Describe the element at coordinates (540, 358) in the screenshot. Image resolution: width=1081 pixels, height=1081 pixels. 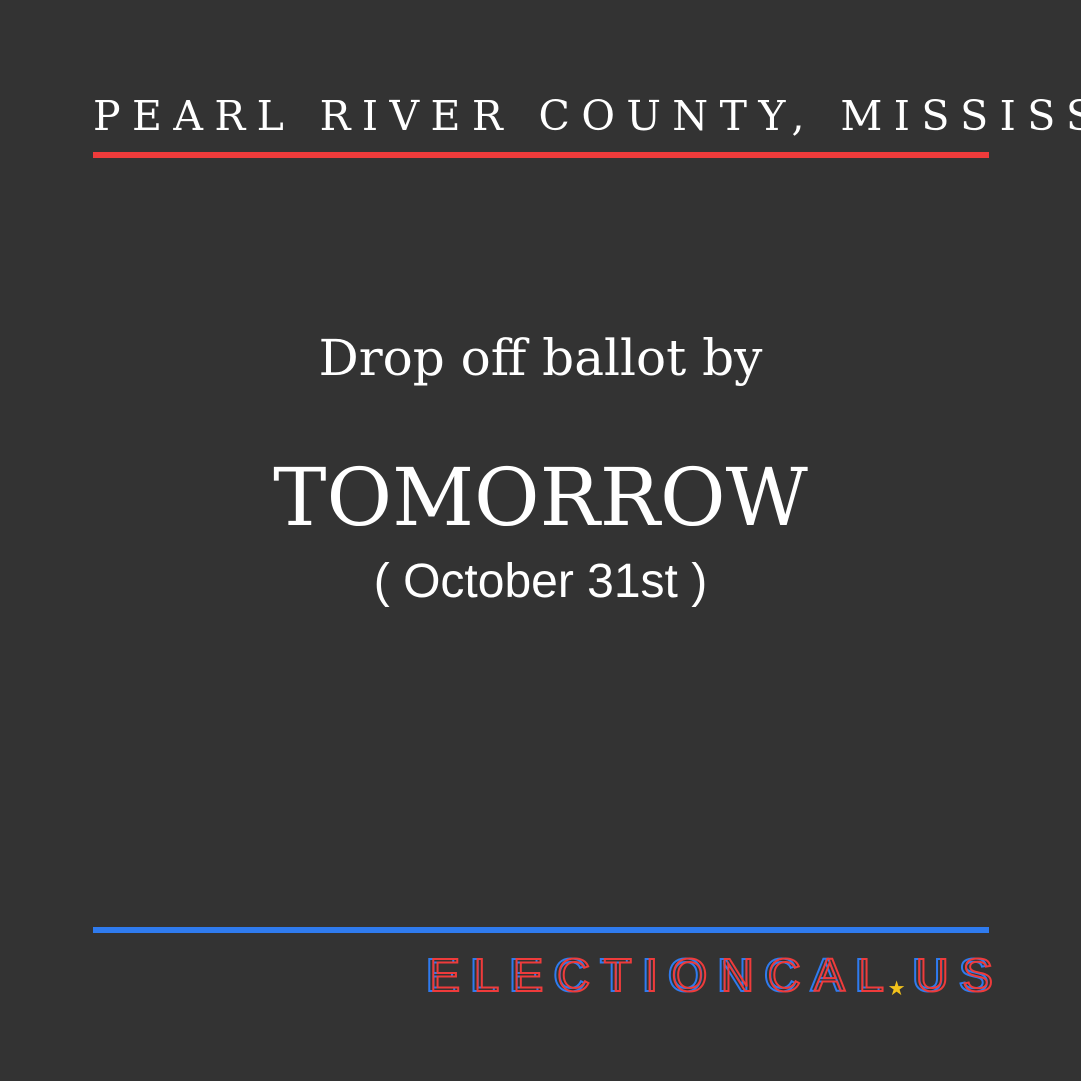
I see `deadline-caption: Drop off ballot by` at that location.